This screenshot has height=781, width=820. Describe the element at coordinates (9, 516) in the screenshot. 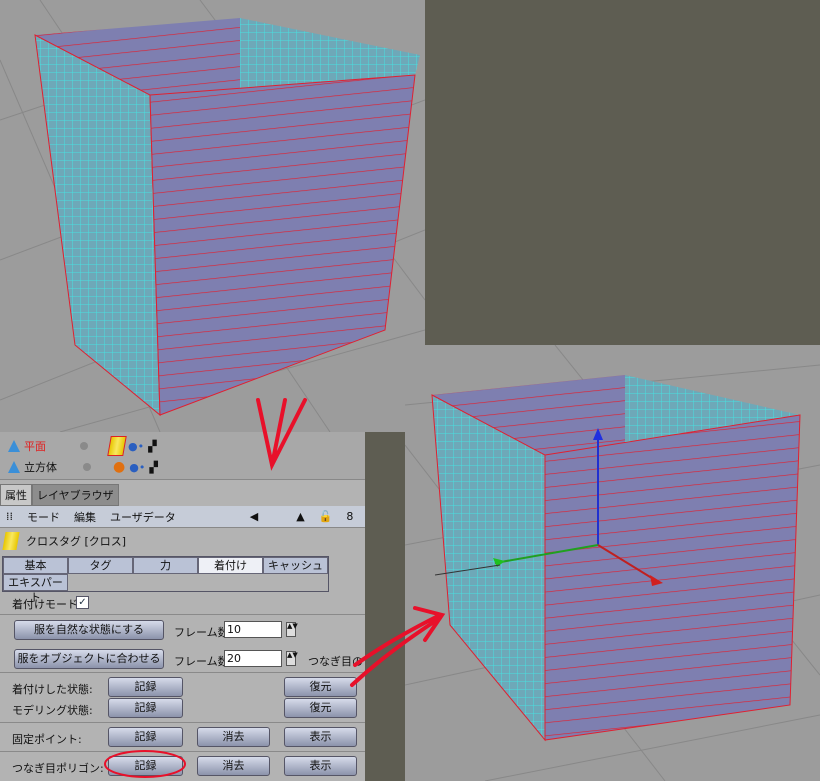

I see `grip-icon: ⁞⁞` at that location.